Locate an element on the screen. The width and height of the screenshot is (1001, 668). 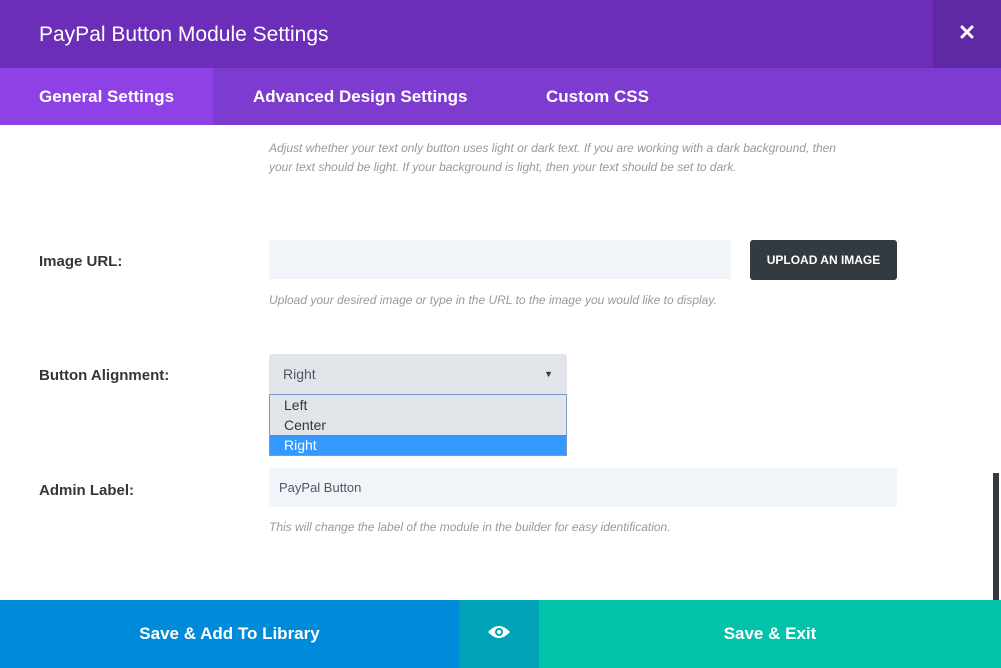
save-add-to-library-button: Save & Add To Library is located at coordinates (229, 634).